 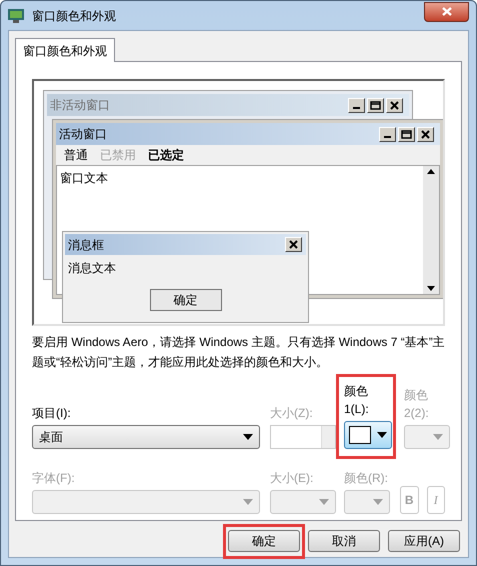 I want to click on inactive-window-title: 非活动窗口, so click(x=80, y=105).